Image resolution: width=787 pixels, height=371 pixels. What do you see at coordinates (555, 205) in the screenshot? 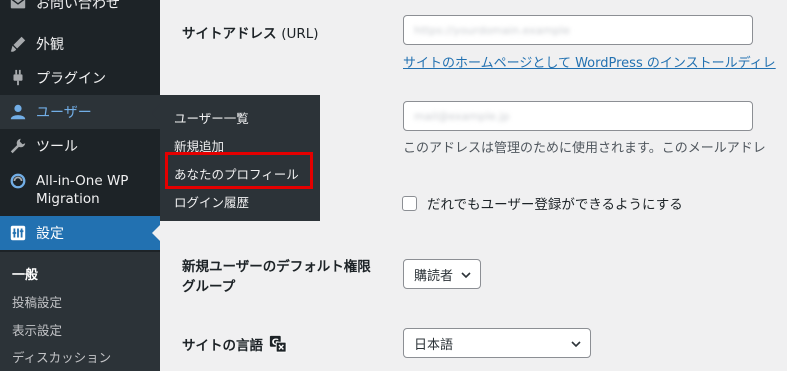
I see `membership-label: だれでもユーザー登録ができるようにする` at bounding box center [555, 205].